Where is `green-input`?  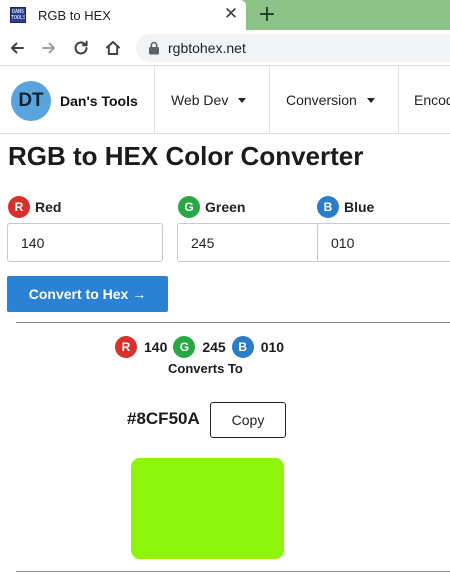 green-input is located at coordinates (255, 242).